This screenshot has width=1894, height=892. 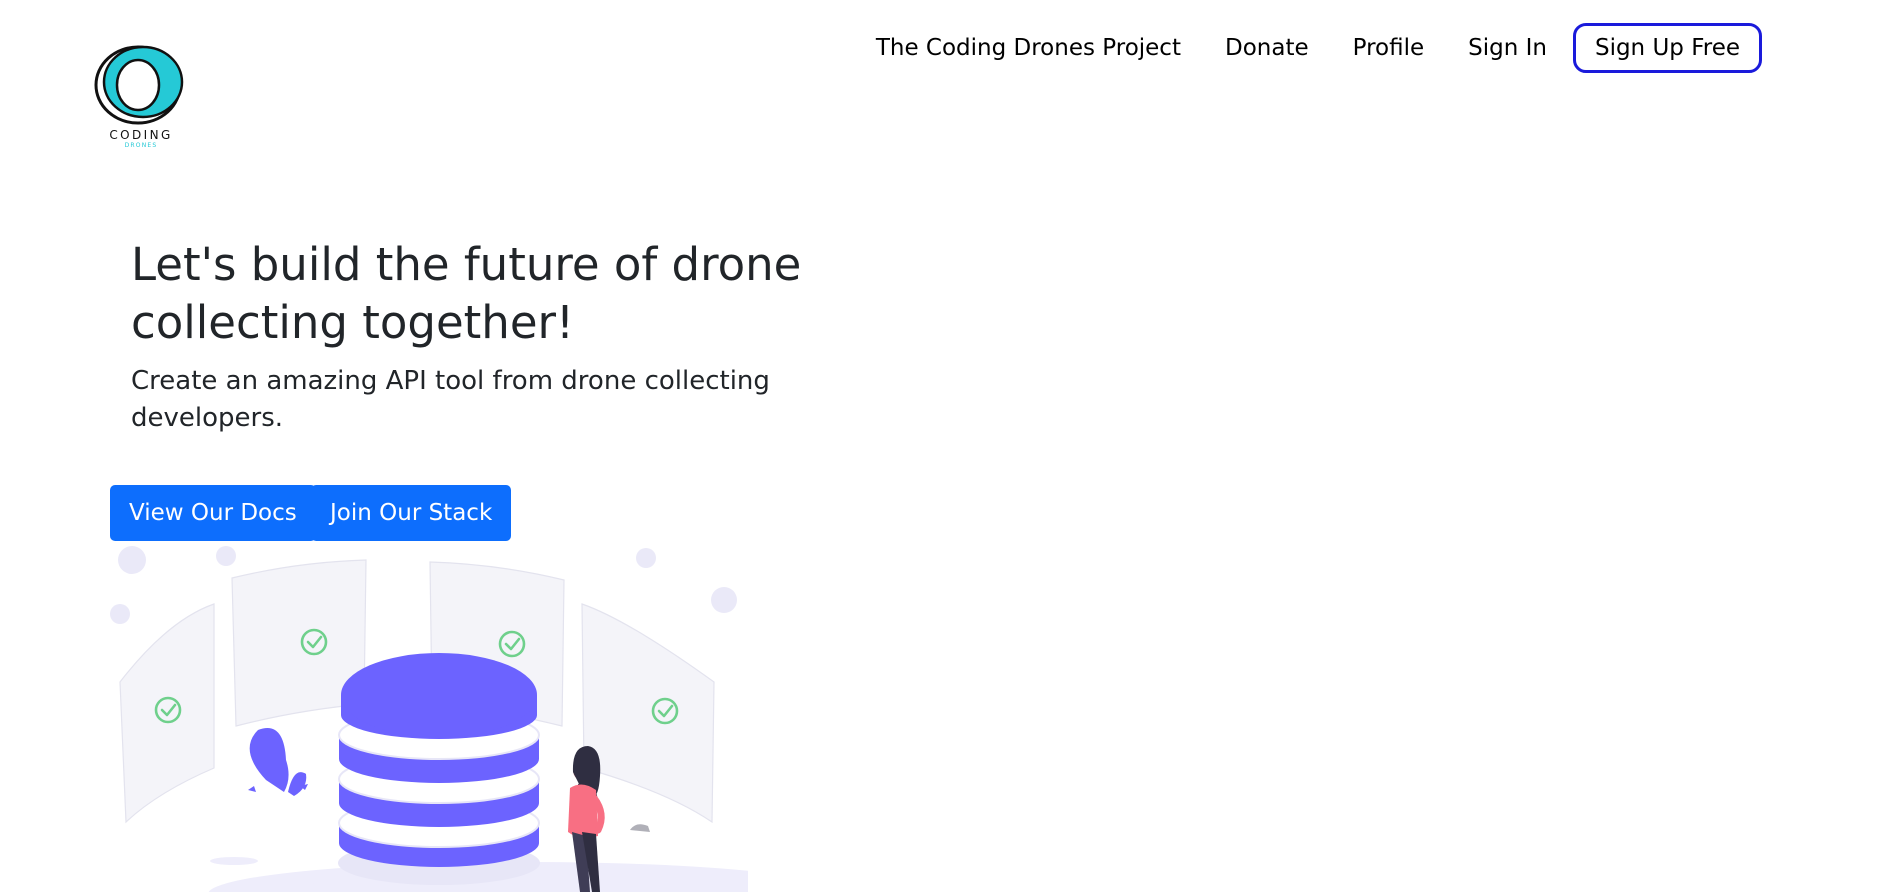 I want to click on plant-illustration, so click(x=278, y=762).